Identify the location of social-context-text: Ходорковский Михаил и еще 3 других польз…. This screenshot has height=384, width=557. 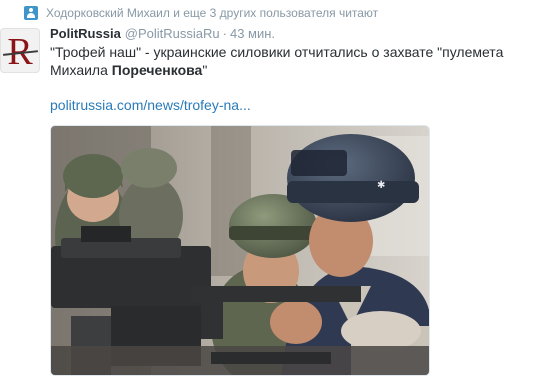
(212, 13).